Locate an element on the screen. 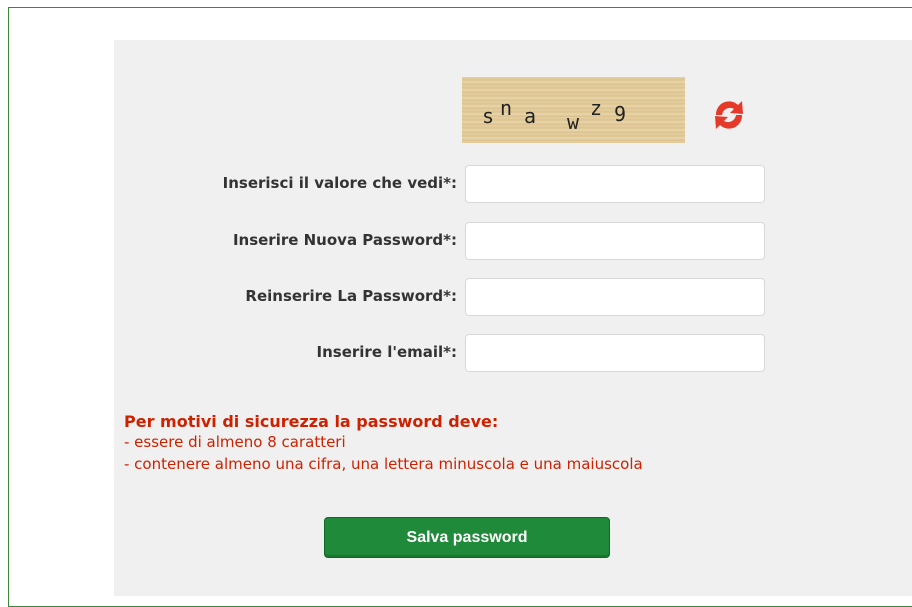  email-input is located at coordinates (615, 353).